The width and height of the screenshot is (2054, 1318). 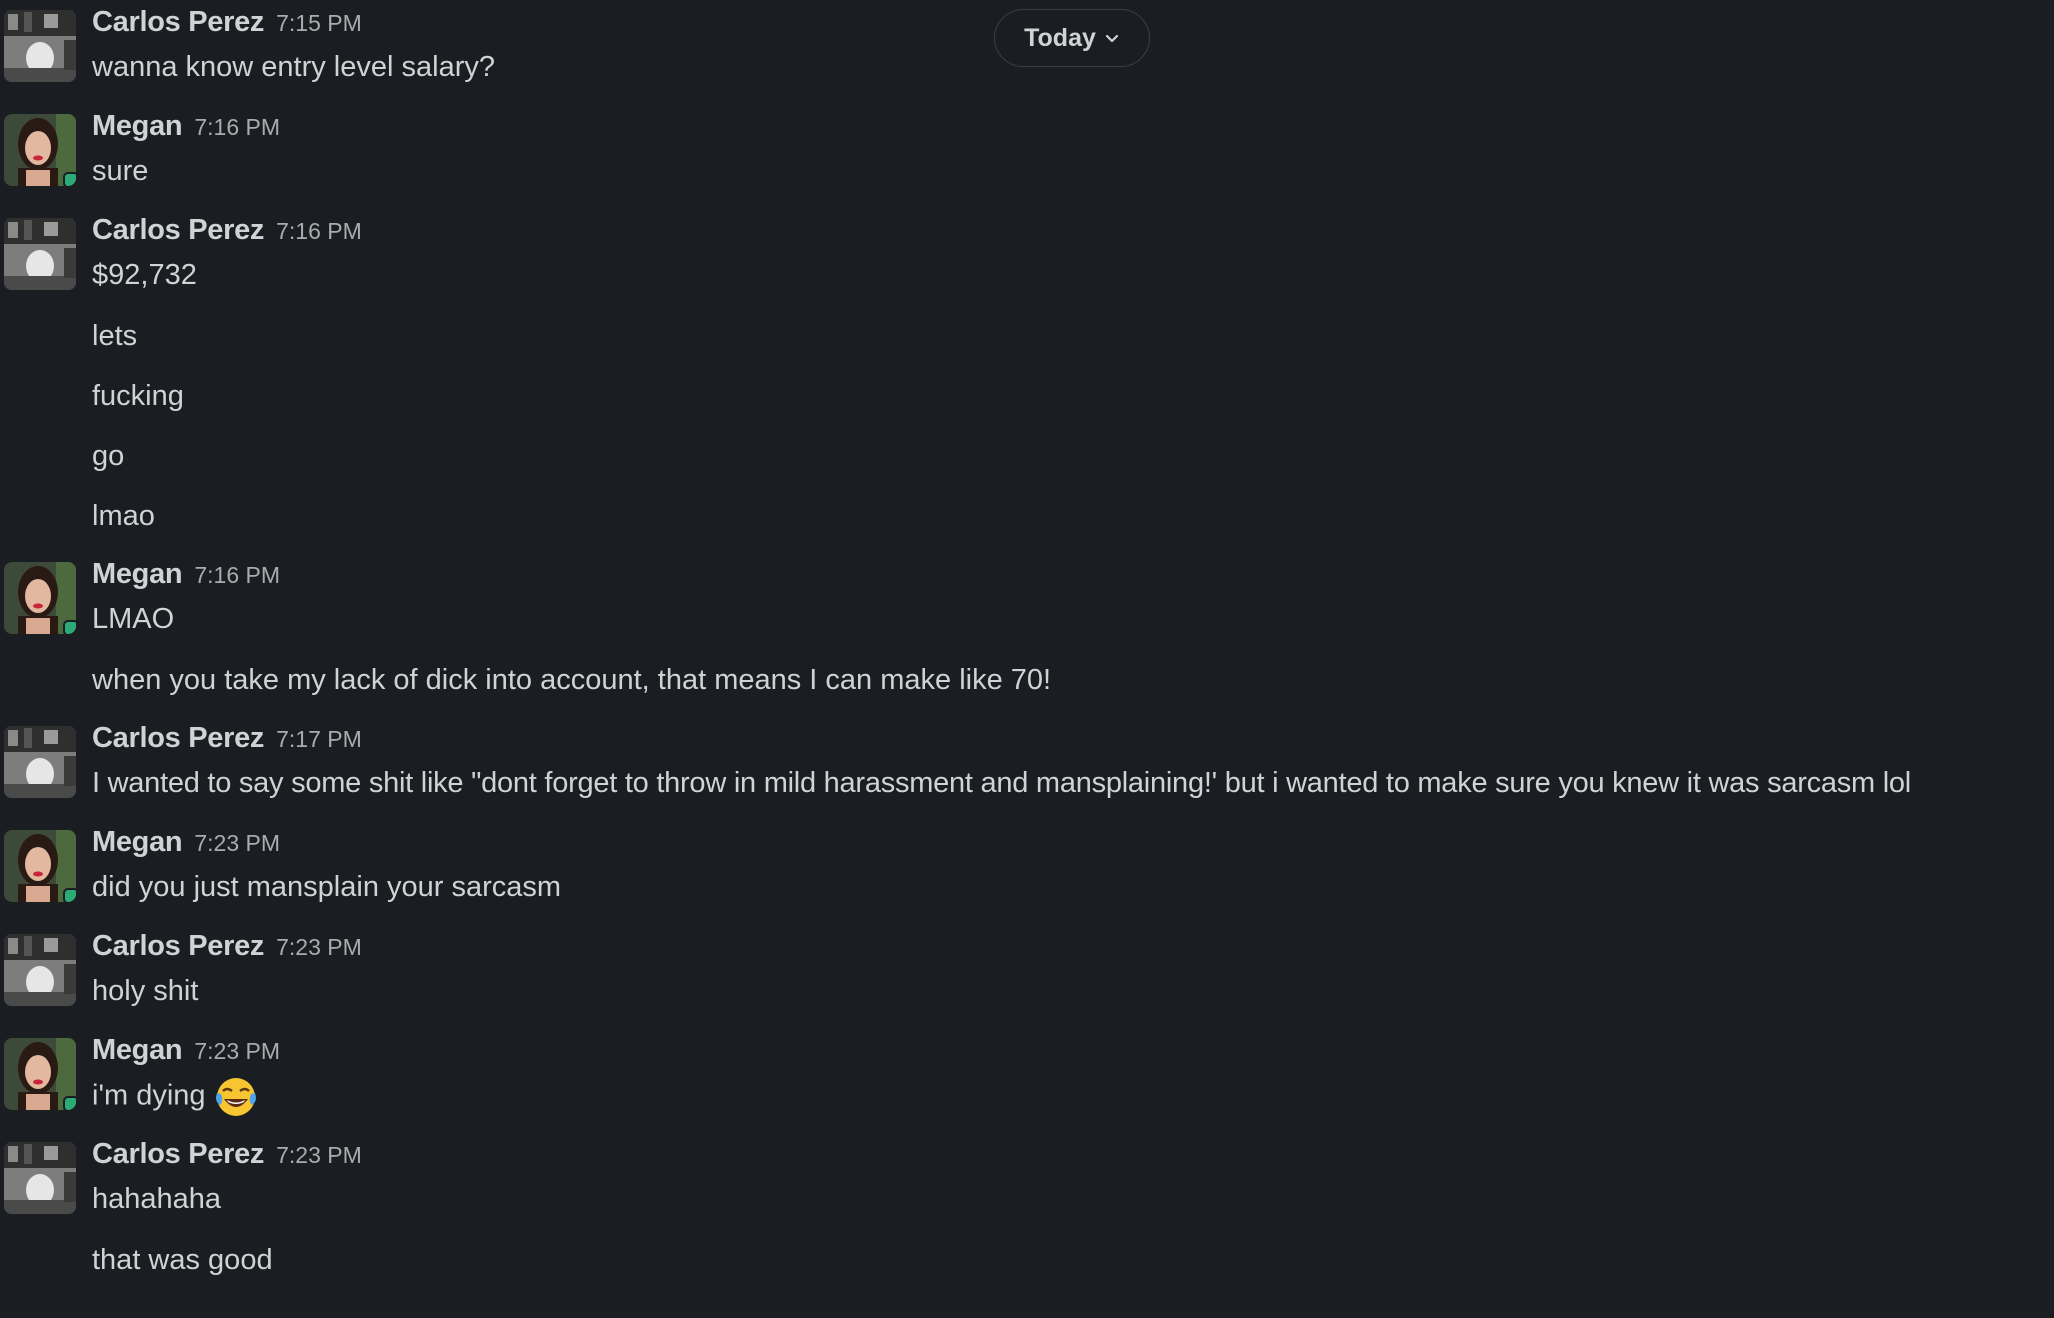 I want to click on message-text: hahahaha, so click(x=157, y=1199).